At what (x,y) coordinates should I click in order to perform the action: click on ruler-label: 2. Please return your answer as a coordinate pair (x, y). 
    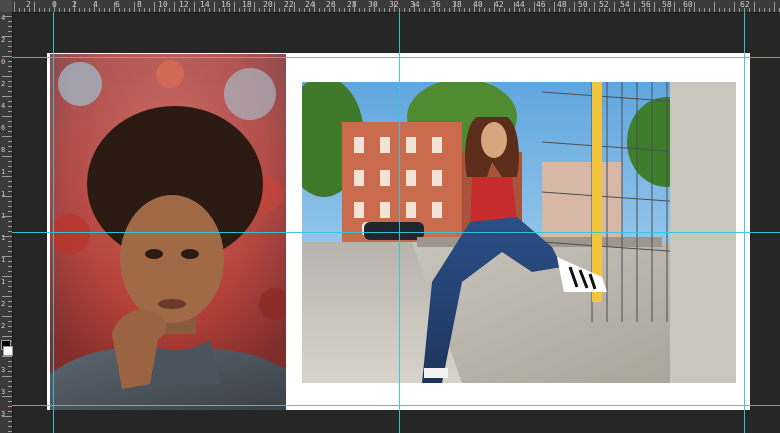
    Looking at the image, I should click on (3, 326).